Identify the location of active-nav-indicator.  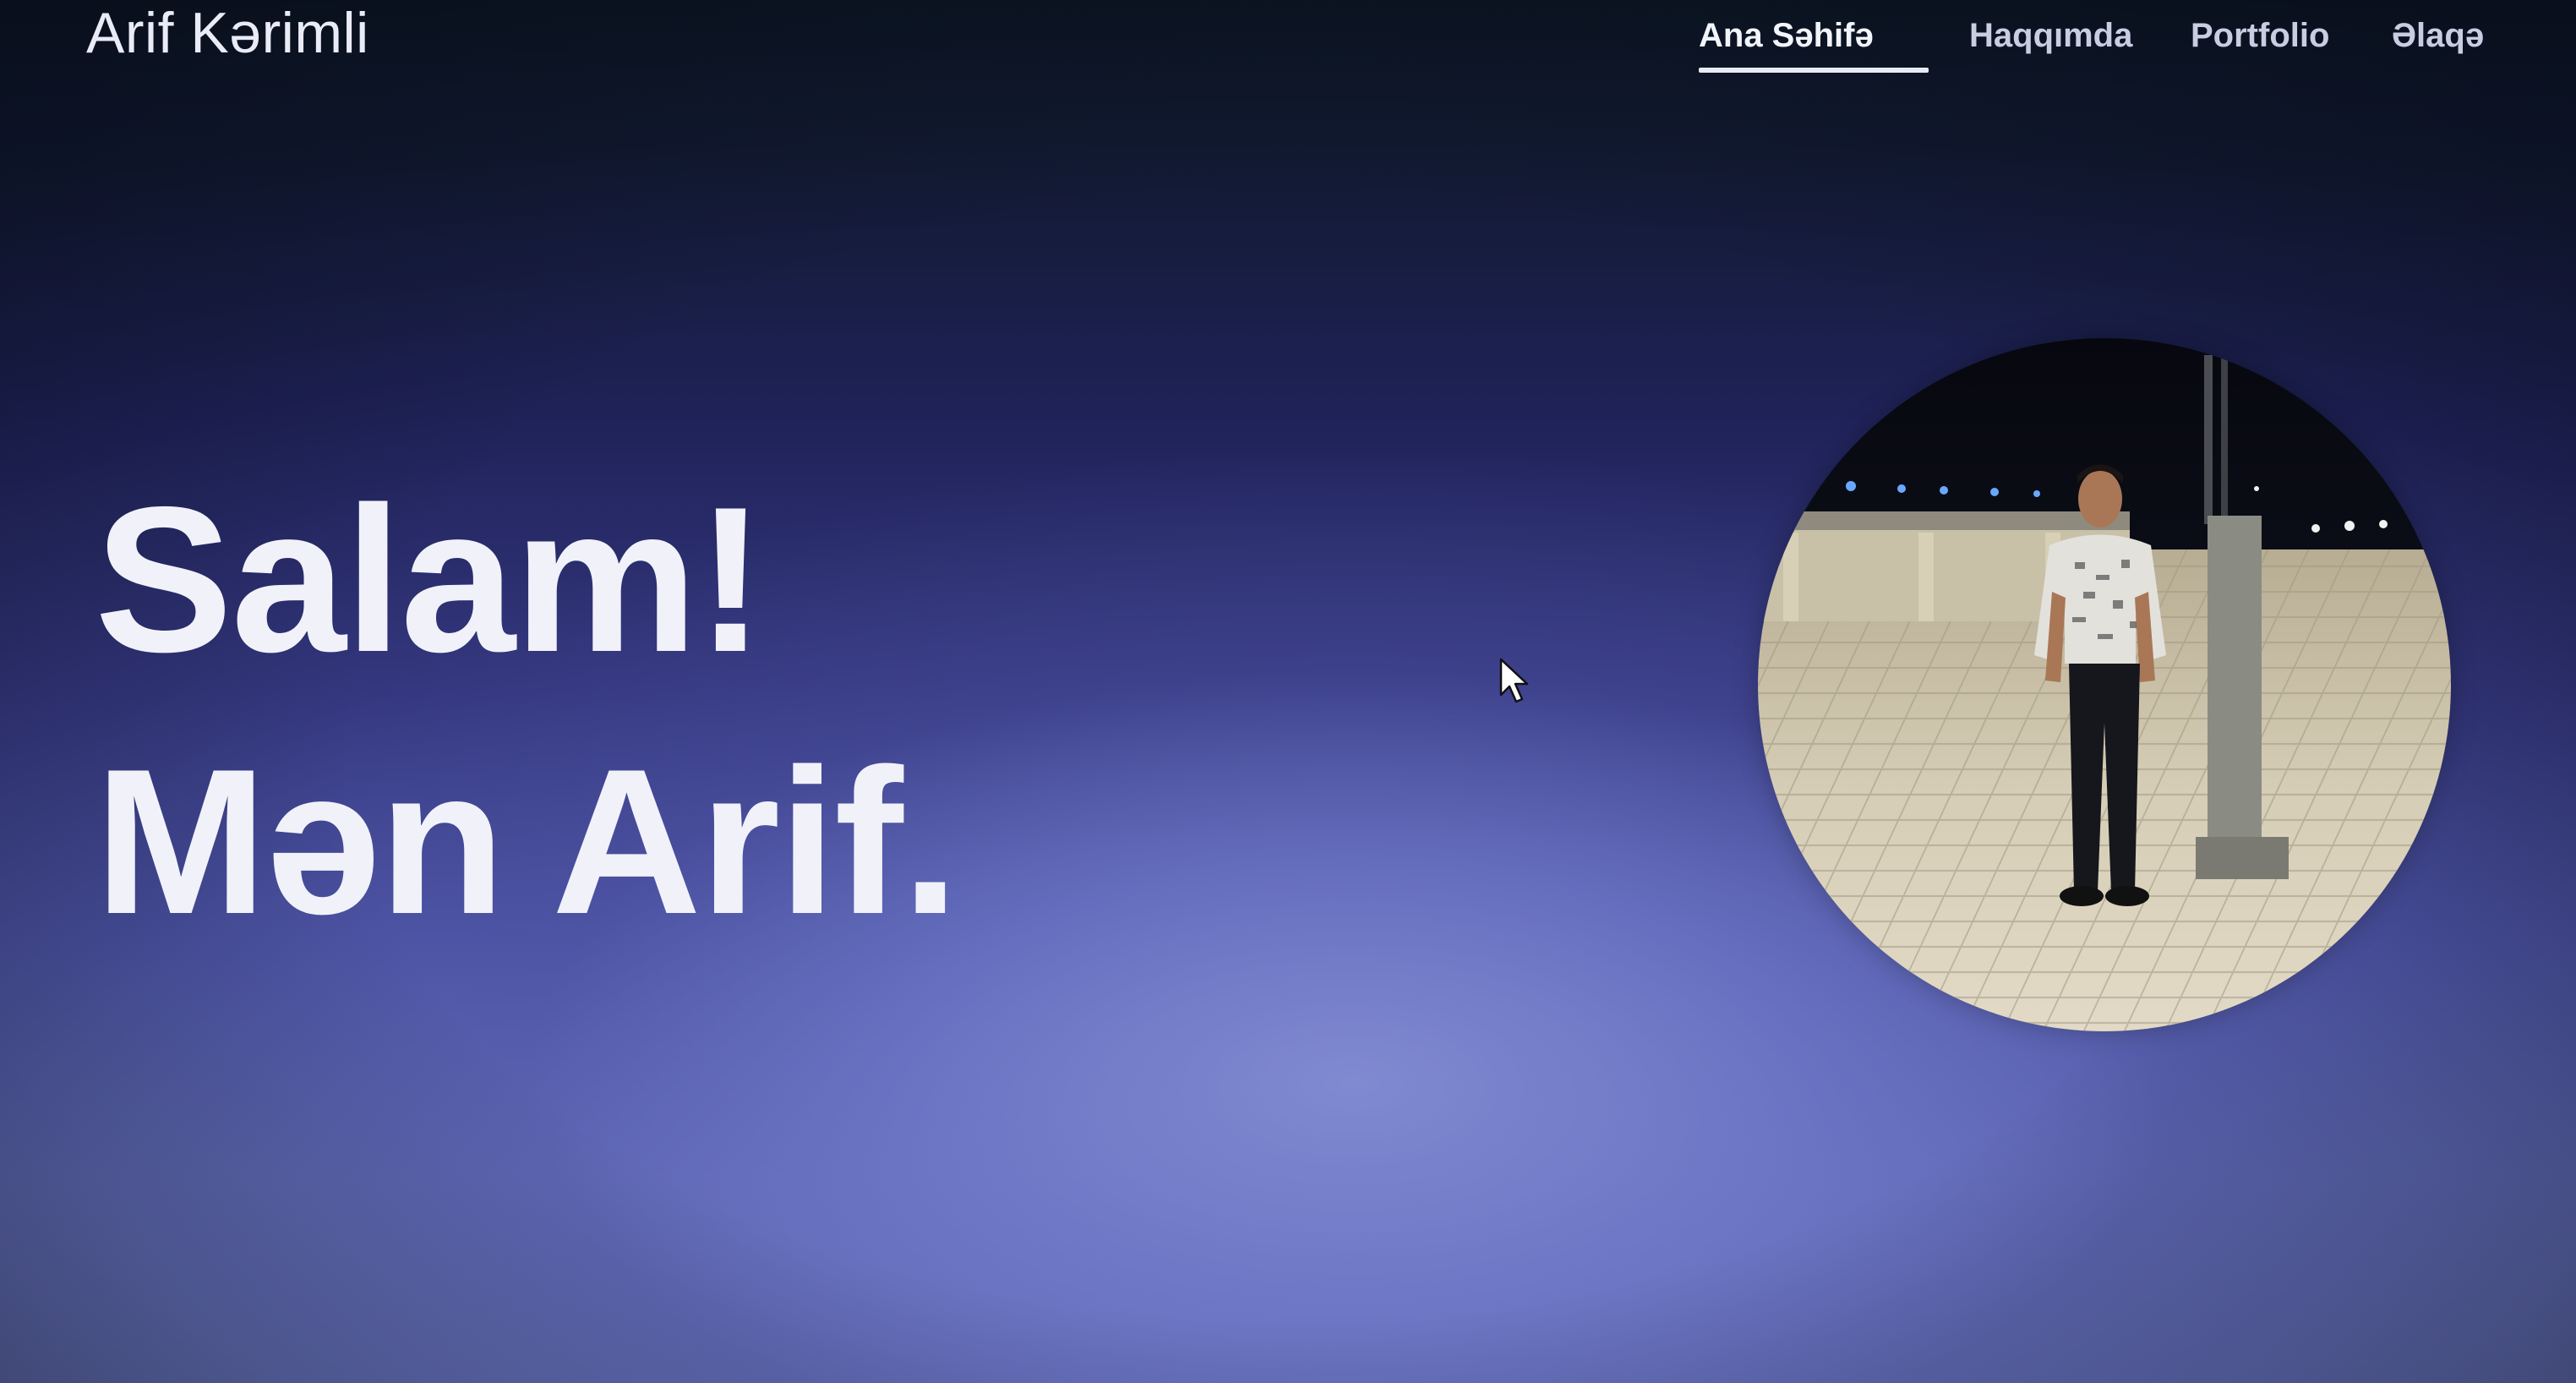
(1814, 71).